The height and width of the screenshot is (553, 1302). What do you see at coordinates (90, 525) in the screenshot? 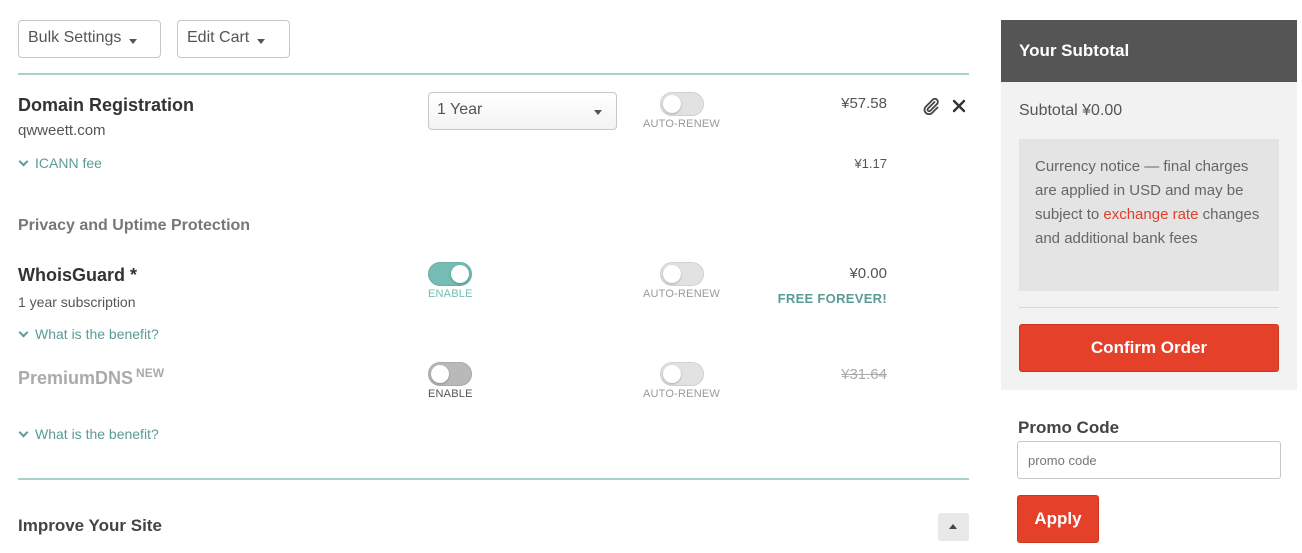
I see `improve-site-title: Improve Your Site` at bounding box center [90, 525].